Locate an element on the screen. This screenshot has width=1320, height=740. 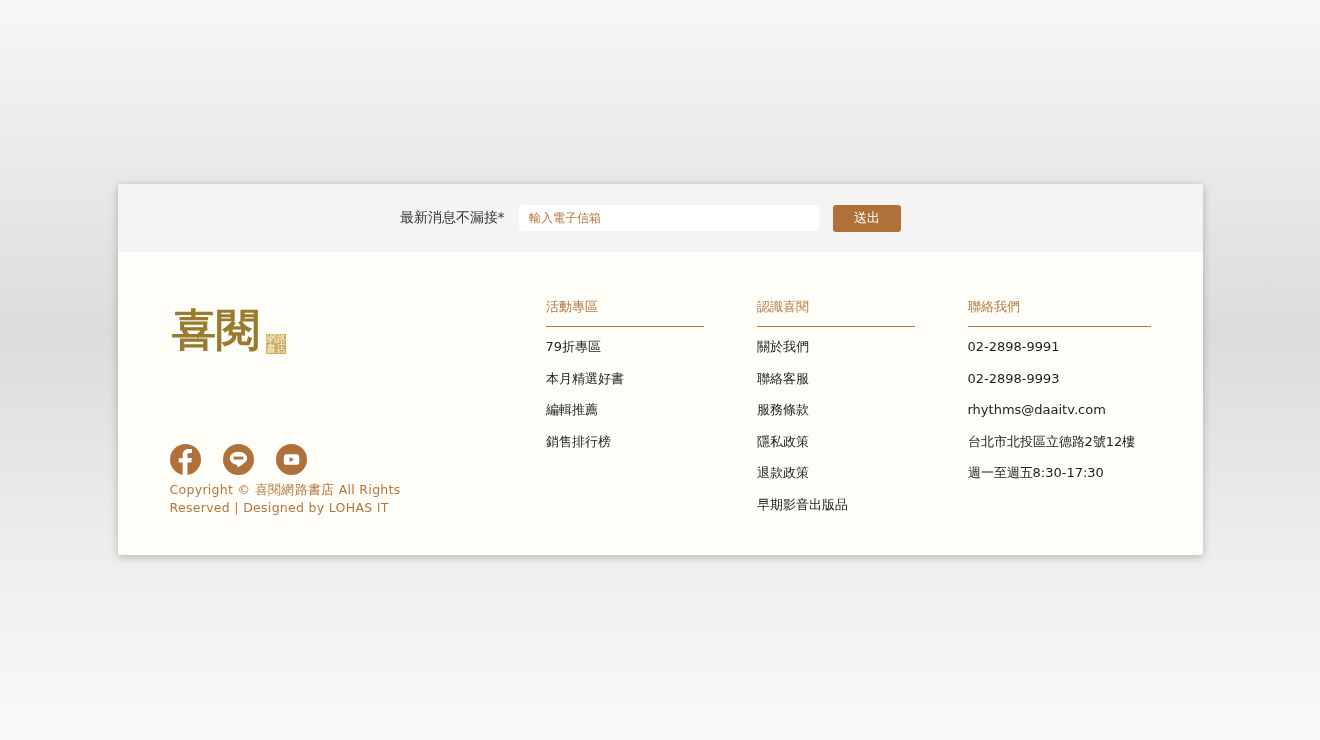
newsletter-label: 最新消息不漏接* is located at coordinates (452, 218).